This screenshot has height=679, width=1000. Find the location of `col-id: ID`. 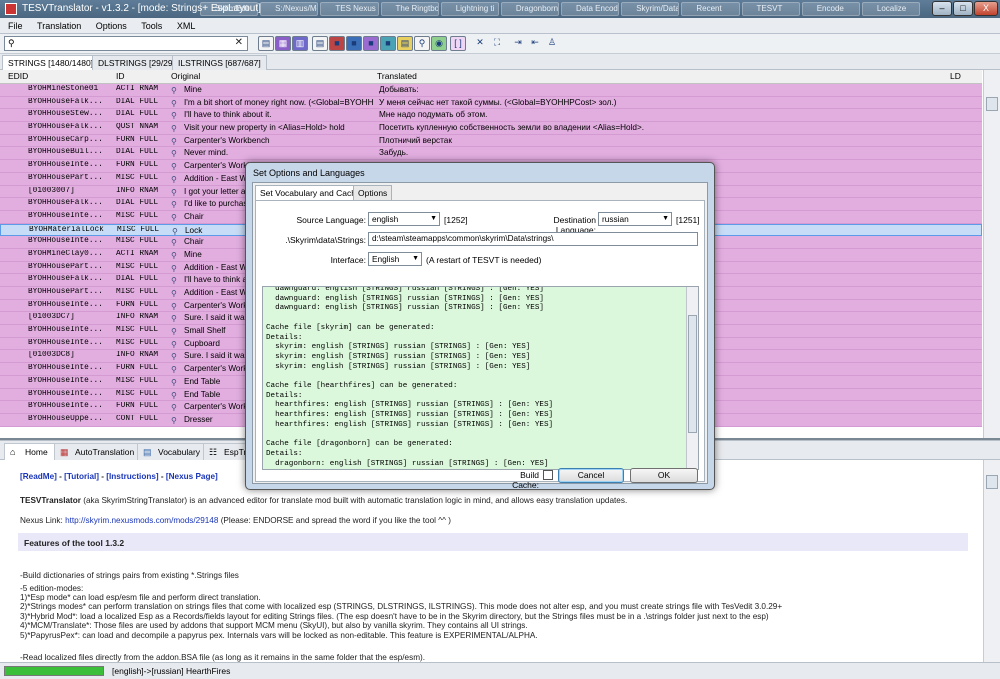

col-id: ID is located at coordinates (120, 76).